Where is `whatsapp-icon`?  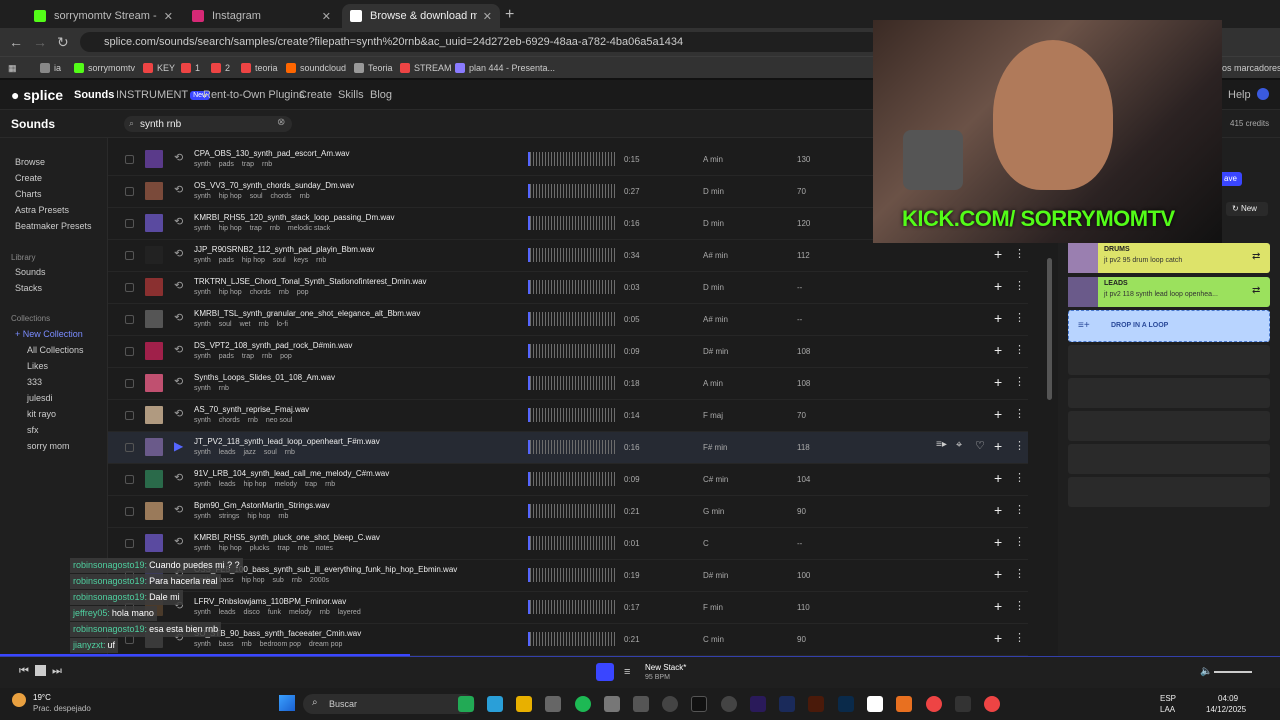
whatsapp-icon is located at coordinates (466, 704).